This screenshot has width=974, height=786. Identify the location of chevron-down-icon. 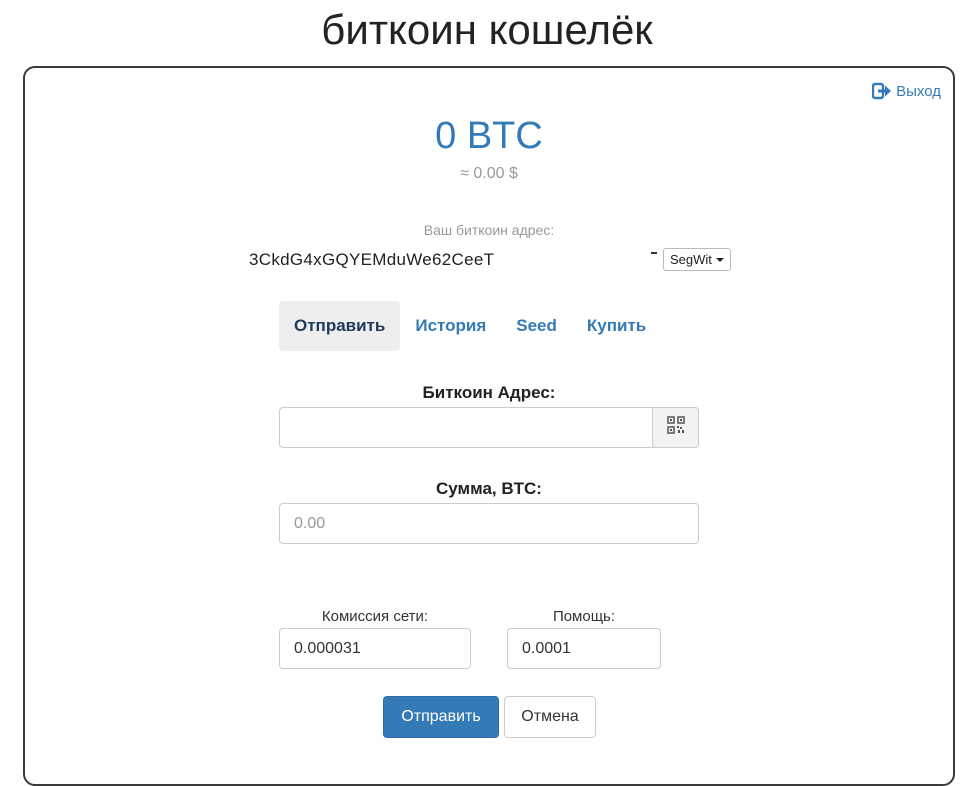
(719, 259).